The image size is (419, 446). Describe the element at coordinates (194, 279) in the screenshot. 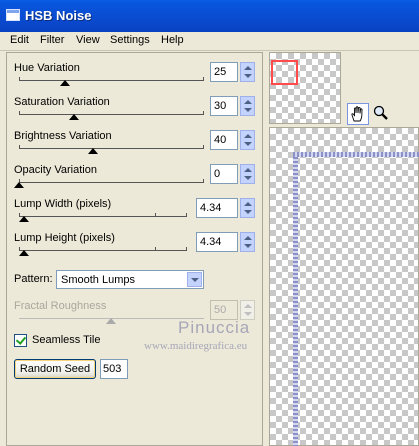

I see `chevron-down-icon` at that location.